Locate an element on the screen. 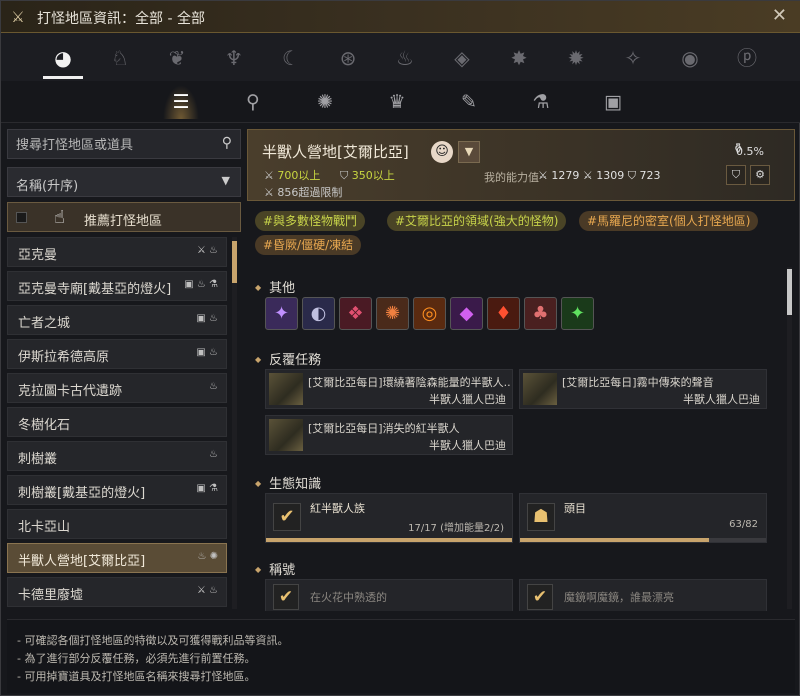 The image size is (800, 696). sun-icon: ✹ is located at coordinates (576, 59).